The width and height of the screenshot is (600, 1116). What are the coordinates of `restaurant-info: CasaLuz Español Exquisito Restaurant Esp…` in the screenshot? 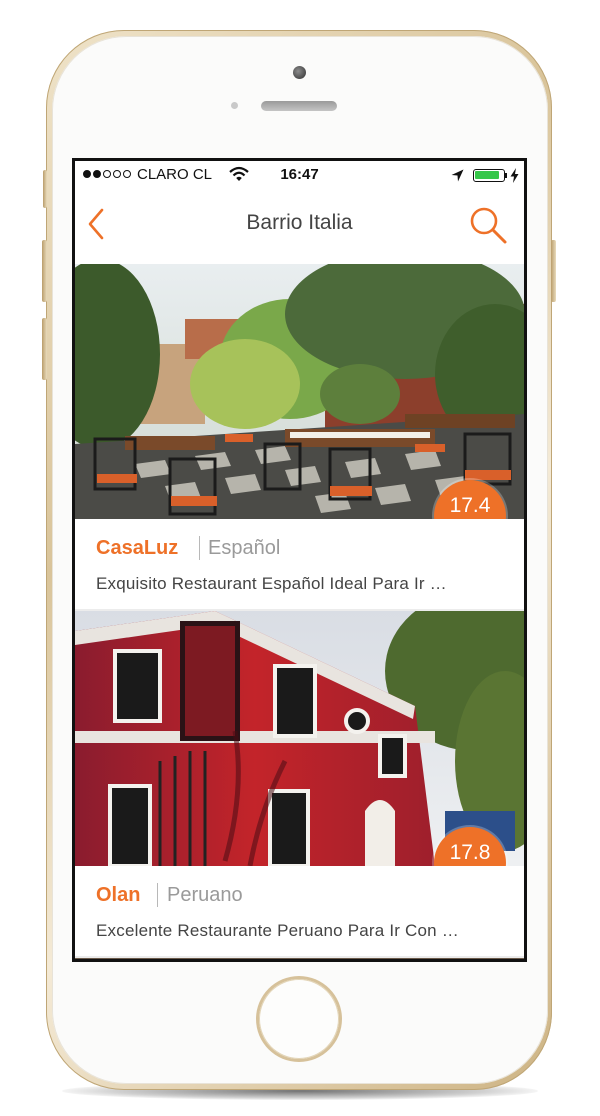 It's located at (299, 564).